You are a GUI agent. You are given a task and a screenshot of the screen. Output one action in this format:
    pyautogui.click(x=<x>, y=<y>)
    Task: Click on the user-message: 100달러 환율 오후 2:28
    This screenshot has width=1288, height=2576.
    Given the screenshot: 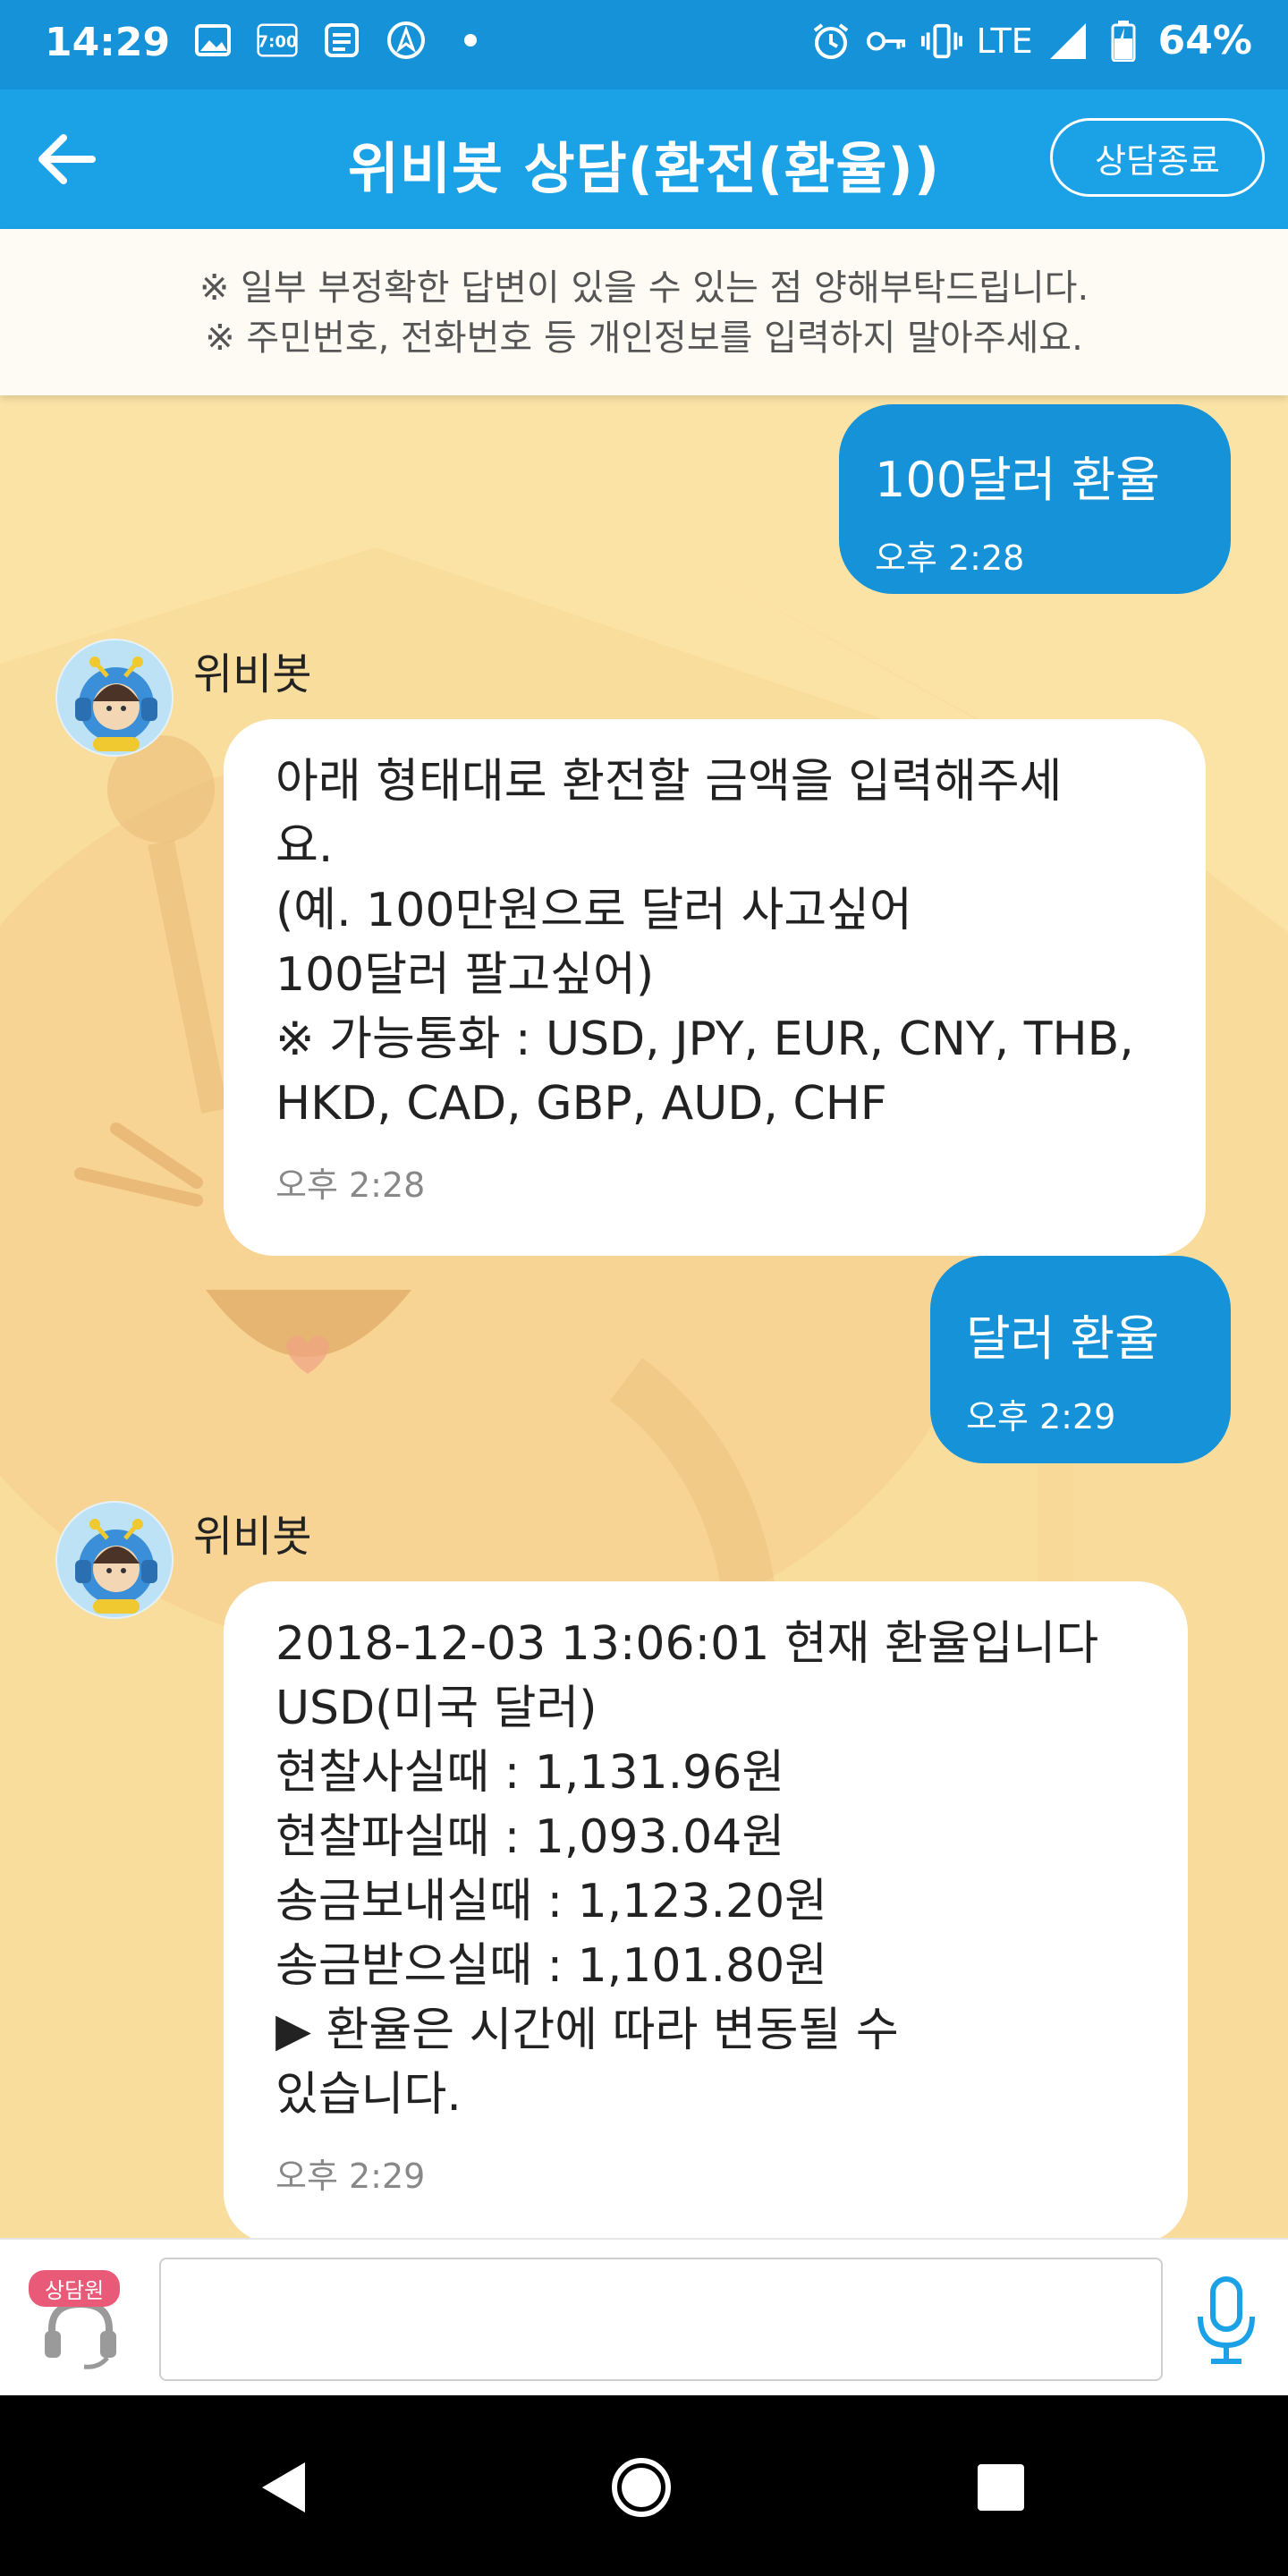 What is the action you would take?
    pyautogui.click(x=1035, y=499)
    